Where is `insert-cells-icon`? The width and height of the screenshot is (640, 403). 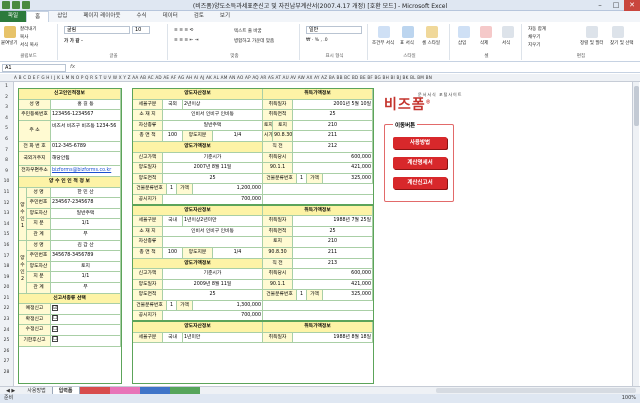
insert-cells-icon is located at coordinates (464, 32).